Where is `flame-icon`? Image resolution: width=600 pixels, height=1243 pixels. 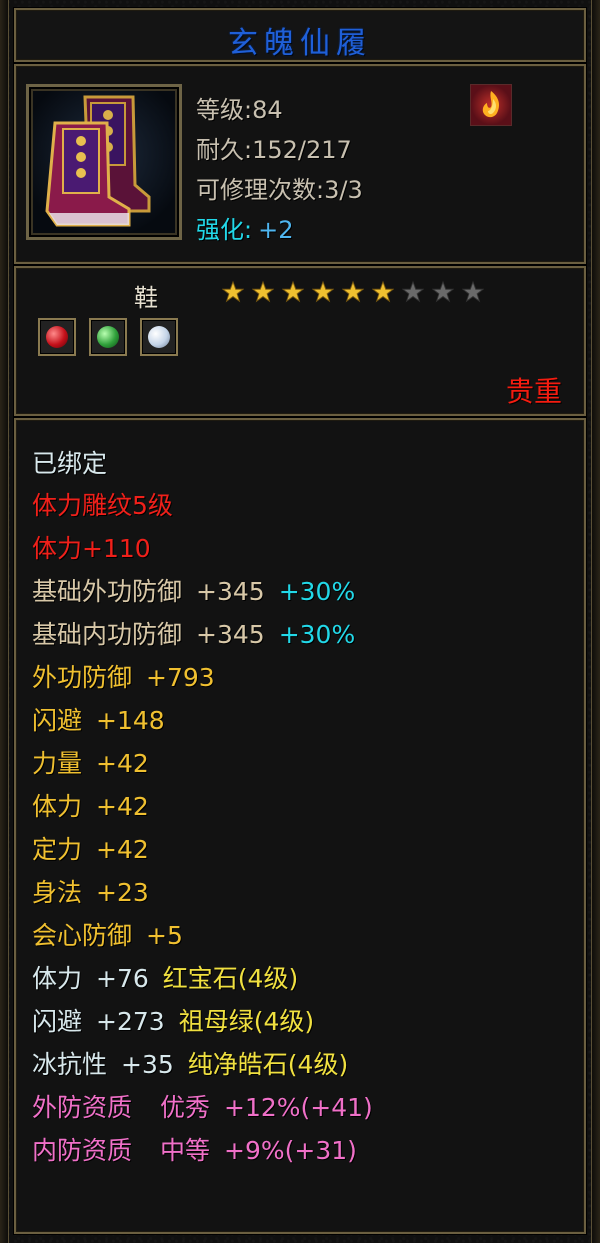 flame-icon is located at coordinates (490, 104).